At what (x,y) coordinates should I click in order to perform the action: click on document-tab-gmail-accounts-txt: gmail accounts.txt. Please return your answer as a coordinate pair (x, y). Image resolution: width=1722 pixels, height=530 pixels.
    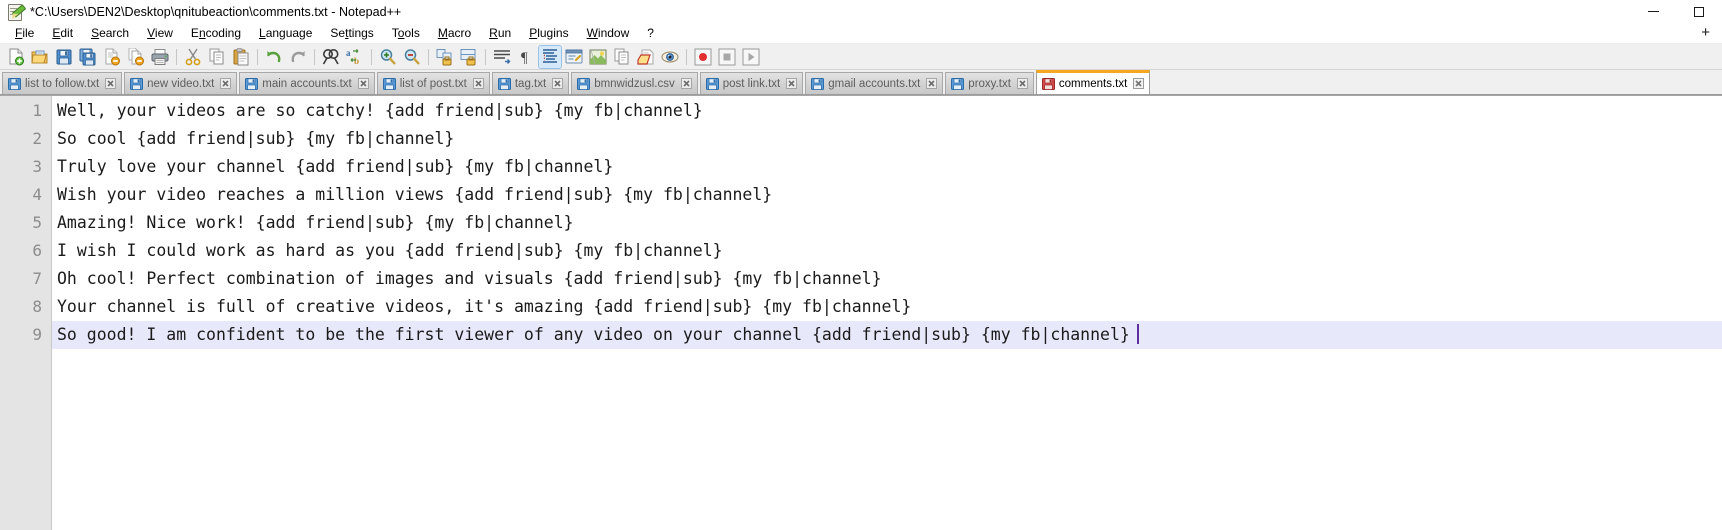
    Looking at the image, I should click on (874, 83).